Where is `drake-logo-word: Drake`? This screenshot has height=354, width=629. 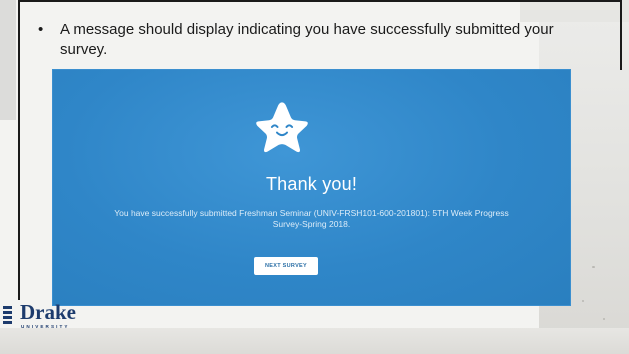
drake-logo-word: Drake is located at coordinates (48, 312).